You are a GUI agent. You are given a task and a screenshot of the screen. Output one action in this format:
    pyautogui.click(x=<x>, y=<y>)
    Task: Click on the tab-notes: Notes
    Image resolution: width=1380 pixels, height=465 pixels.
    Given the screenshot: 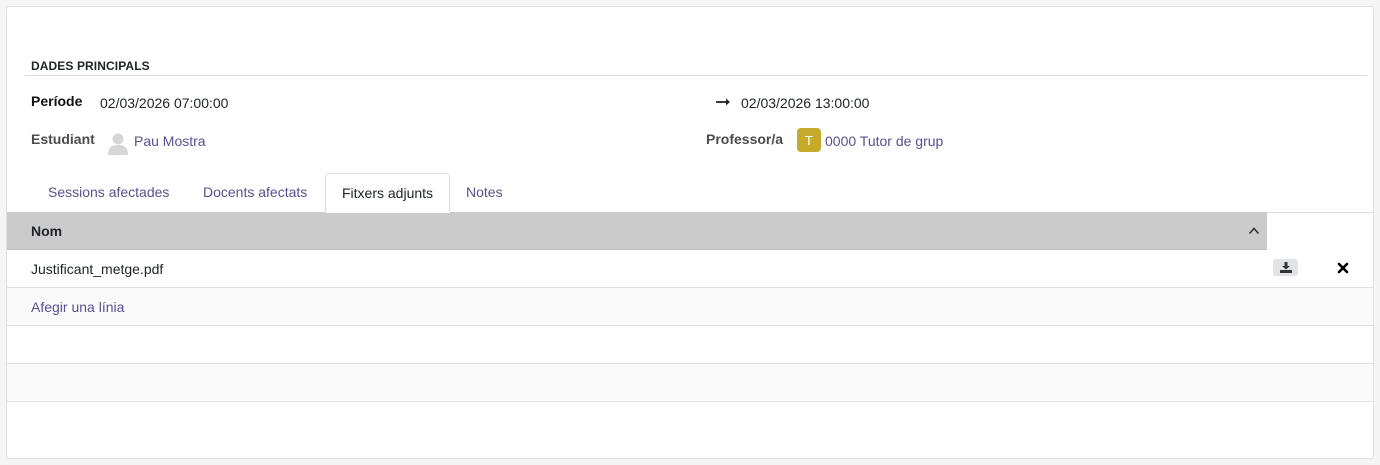 What is the action you would take?
    pyautogui.click(x=484, y=193)
    